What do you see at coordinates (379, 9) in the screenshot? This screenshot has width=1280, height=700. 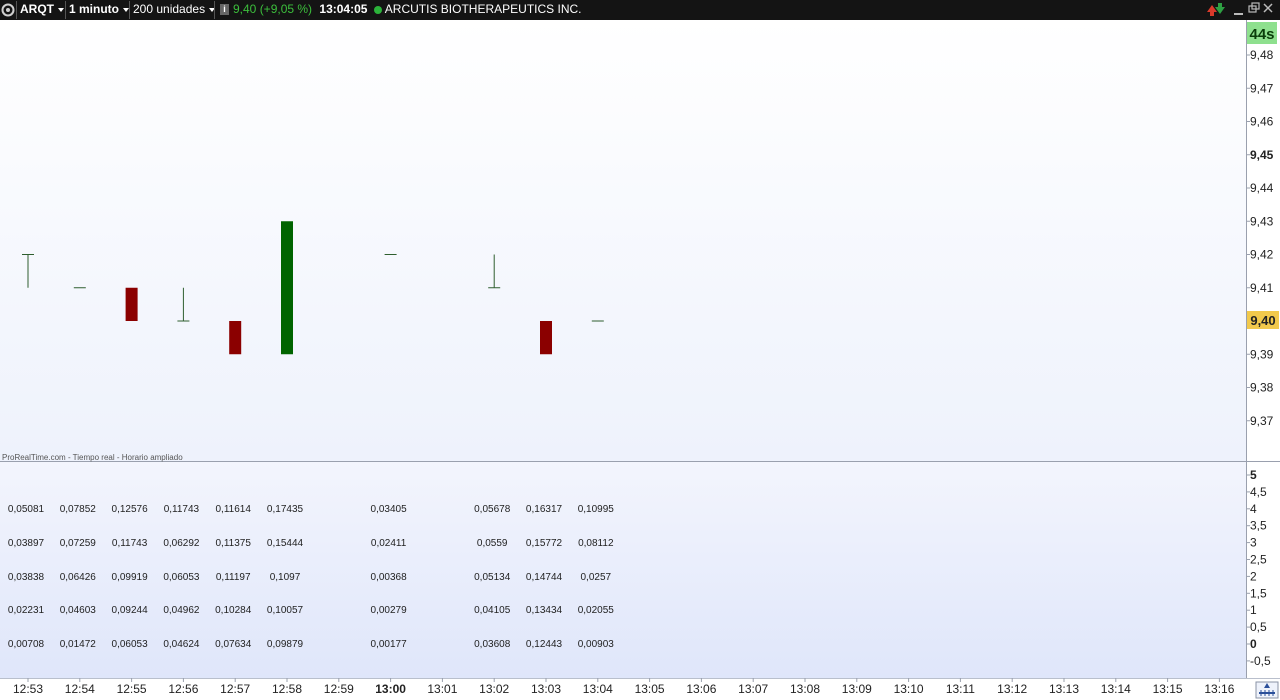 I see `status-dot-icon` at bounding box center [379, 9].